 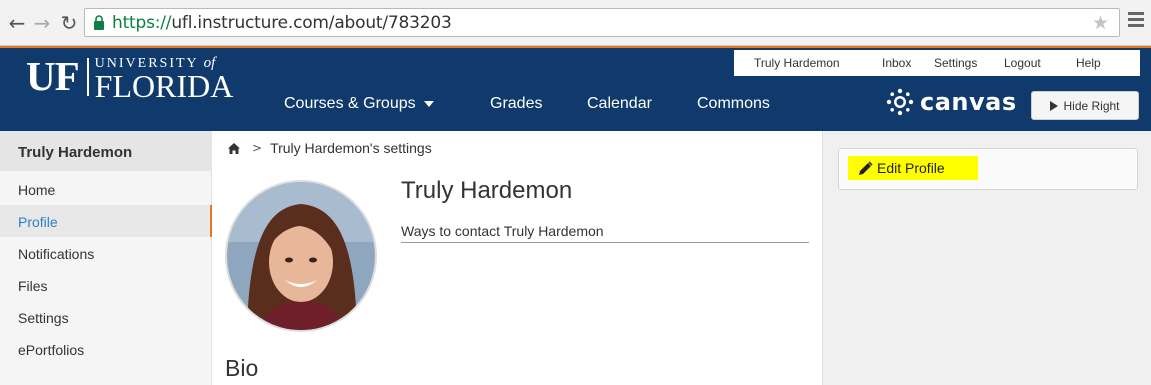 I want to click on bookmark-star-icon: ★, so click(x=1100, y=23).